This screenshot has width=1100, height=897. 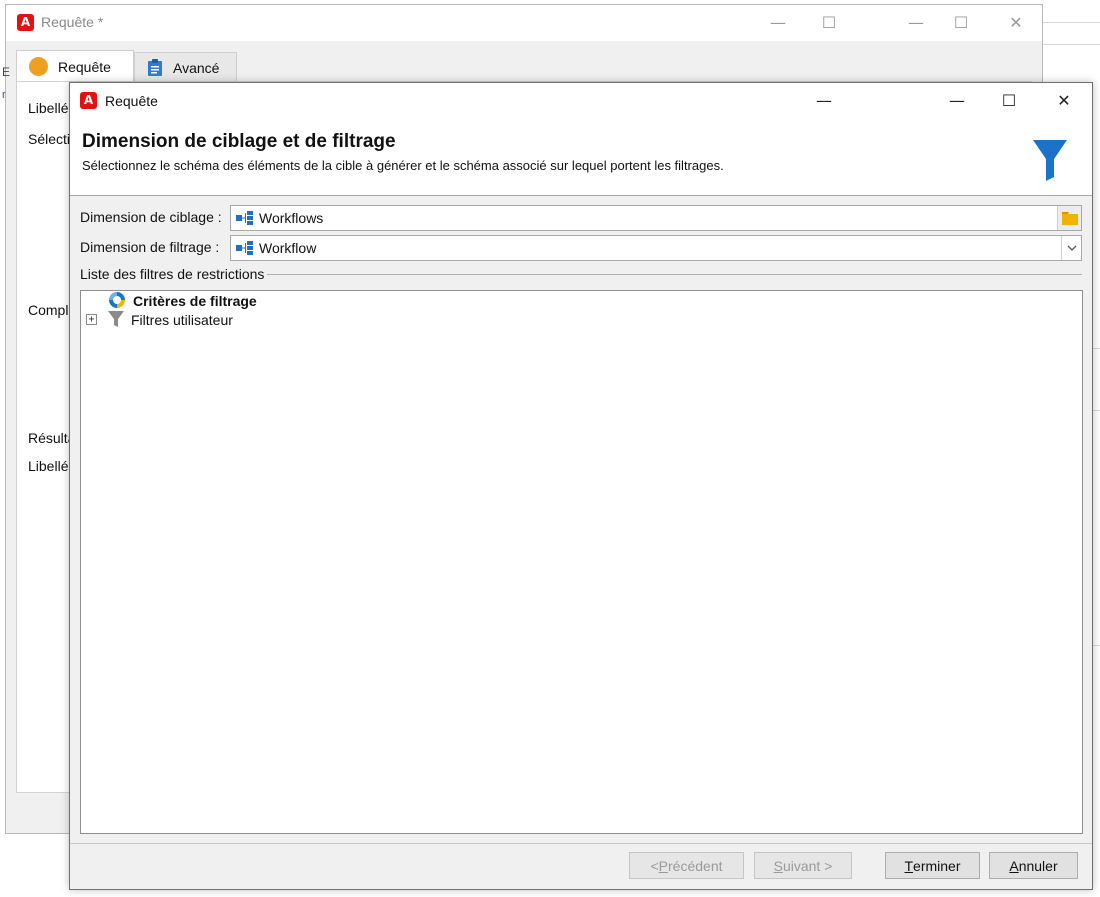 What do you see at coordinates (909, 865) in the screenshot?
I see `finish-mnemonic: T` at bounding box center [909, 865].